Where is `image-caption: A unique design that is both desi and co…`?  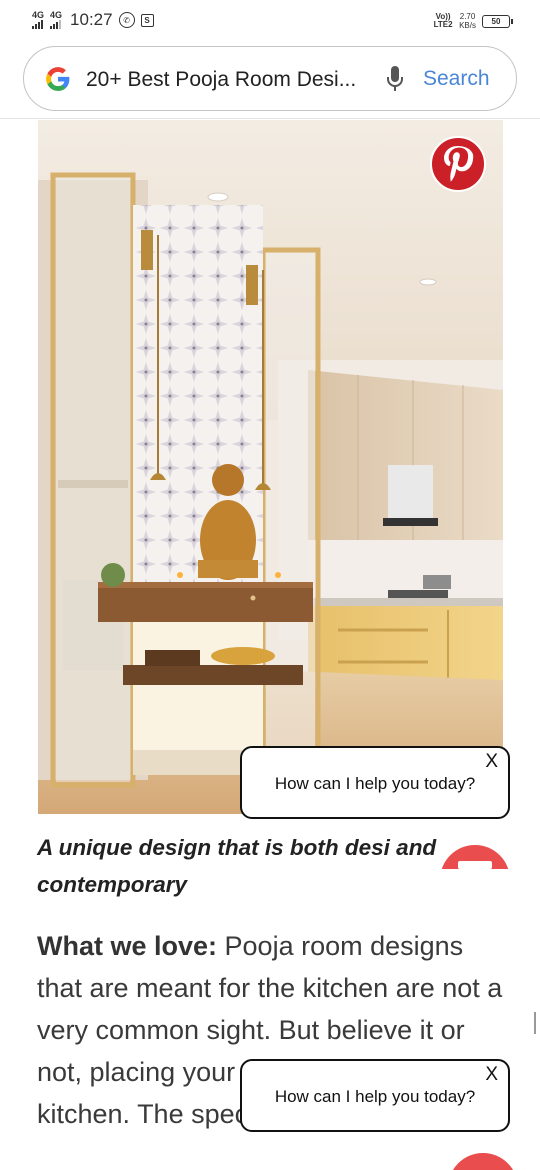
image-caption: A unique design that is both desi and co… is located at coordinates (237, 866).